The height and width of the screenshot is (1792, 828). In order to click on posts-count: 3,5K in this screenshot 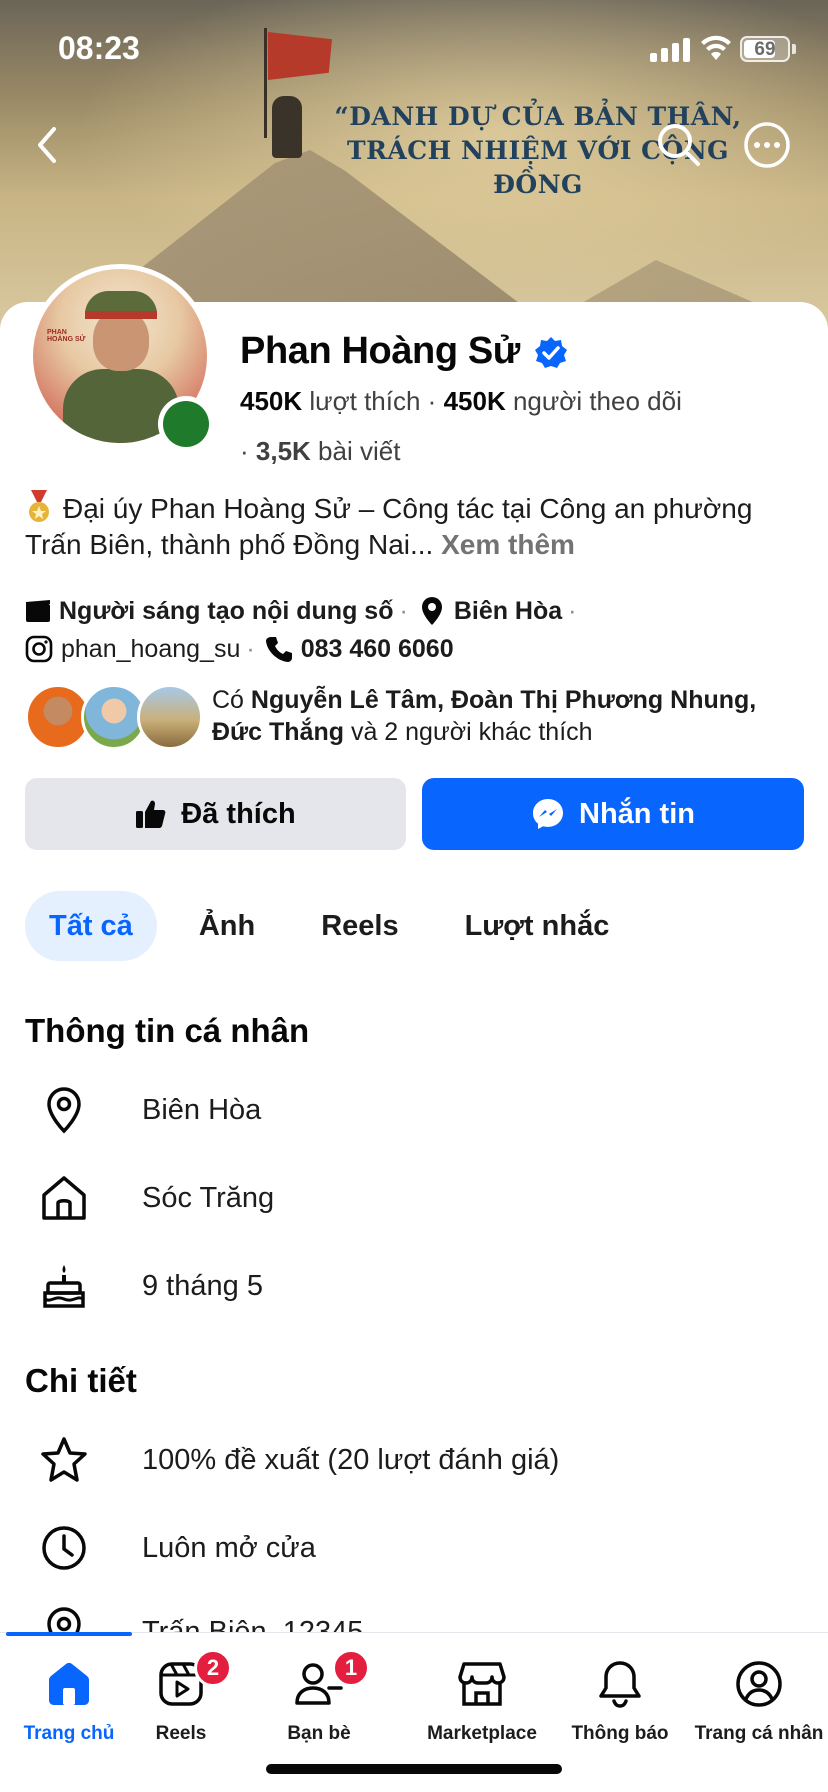, I will do `click(283, 451)`.